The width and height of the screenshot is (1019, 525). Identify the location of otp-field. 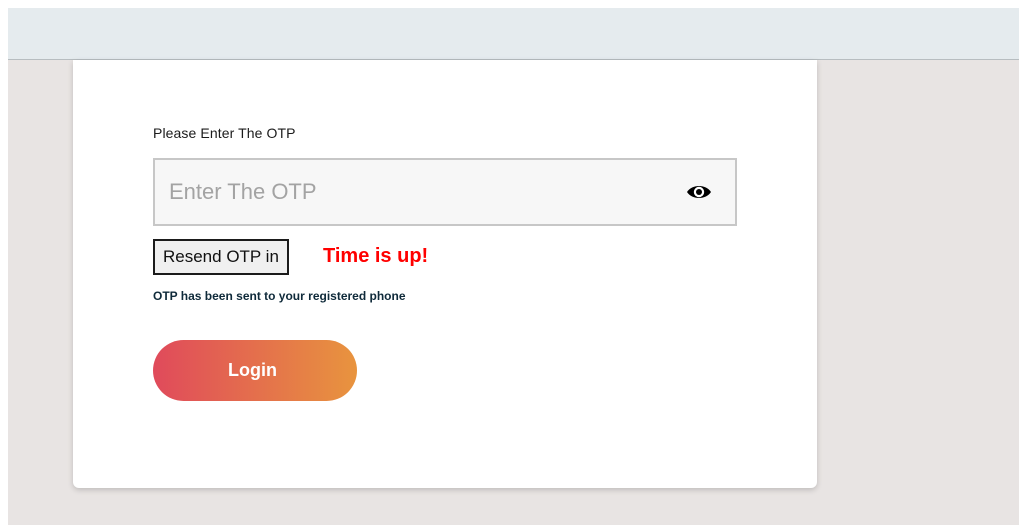
(445, 192).